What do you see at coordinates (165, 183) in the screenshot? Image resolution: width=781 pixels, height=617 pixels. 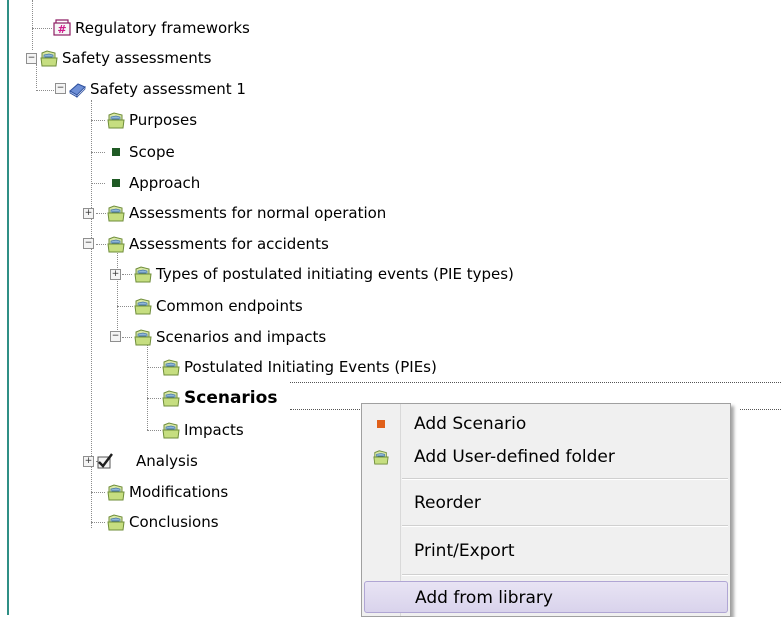 I see `tree-item-label: Approach` at bounding box center [165, 183].